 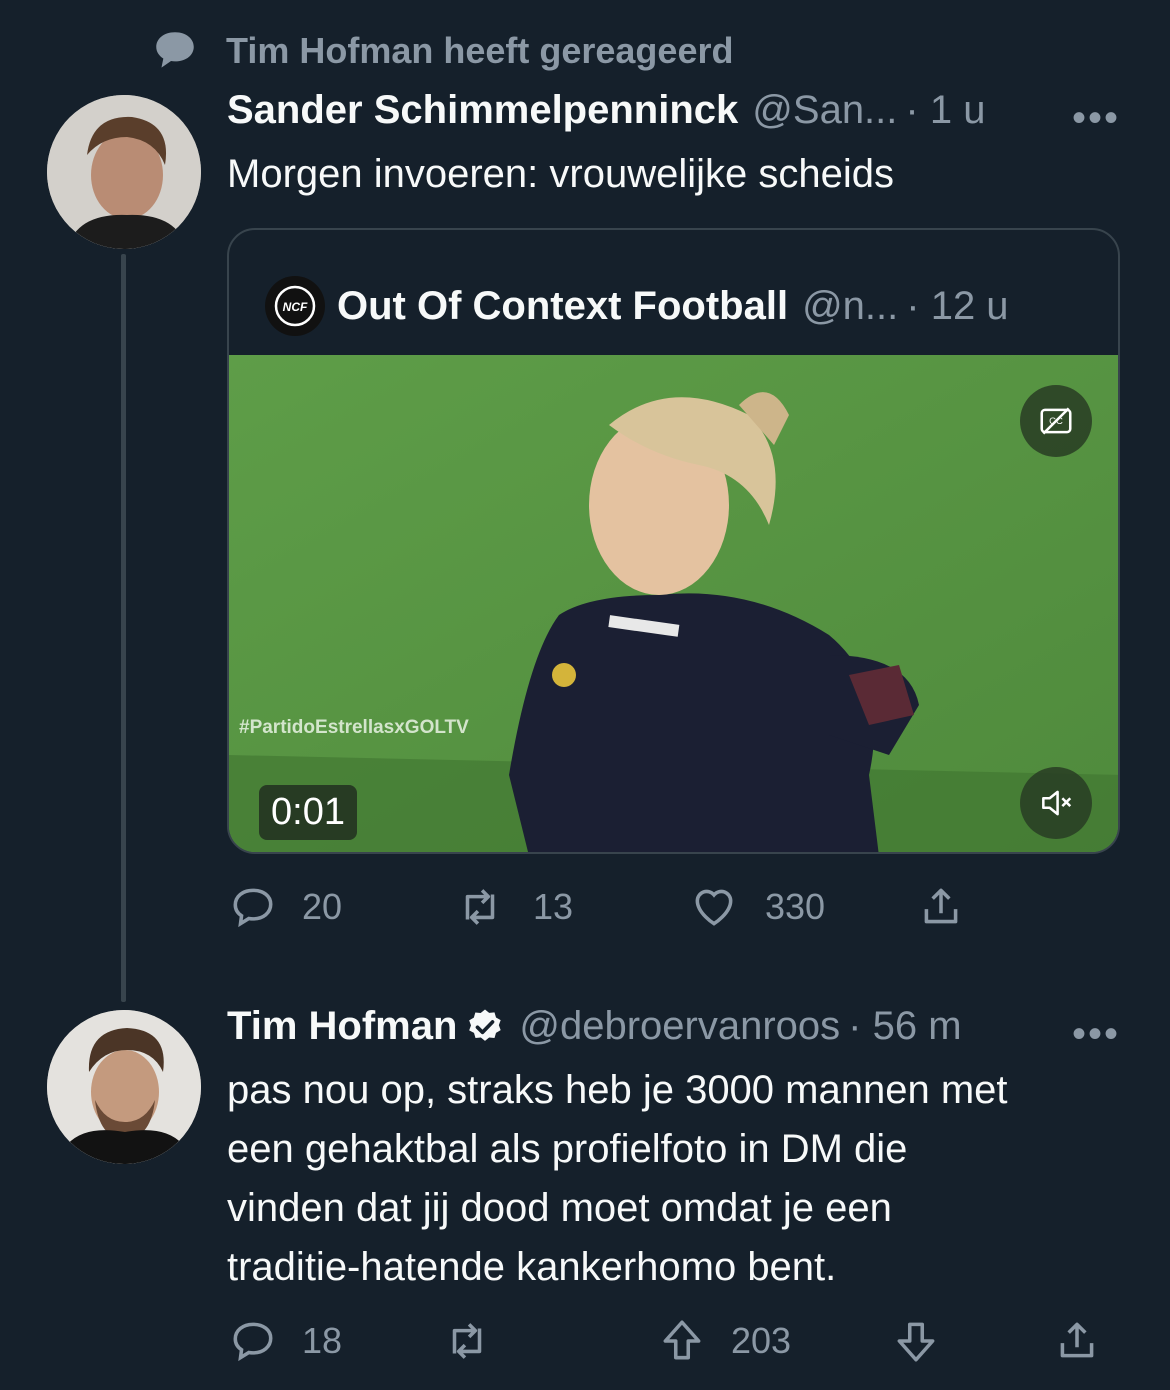 I want to click on upvote-button: 203, so click(x=724, y=1341).